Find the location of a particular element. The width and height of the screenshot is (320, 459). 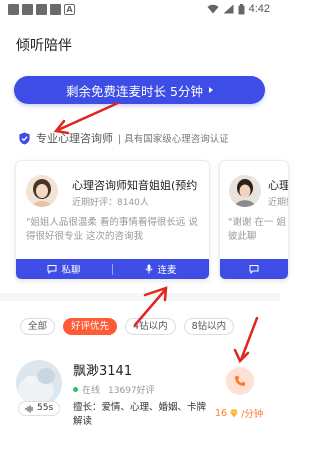

counselor-name: 心理咨询 is located at coordinates (278, 185).